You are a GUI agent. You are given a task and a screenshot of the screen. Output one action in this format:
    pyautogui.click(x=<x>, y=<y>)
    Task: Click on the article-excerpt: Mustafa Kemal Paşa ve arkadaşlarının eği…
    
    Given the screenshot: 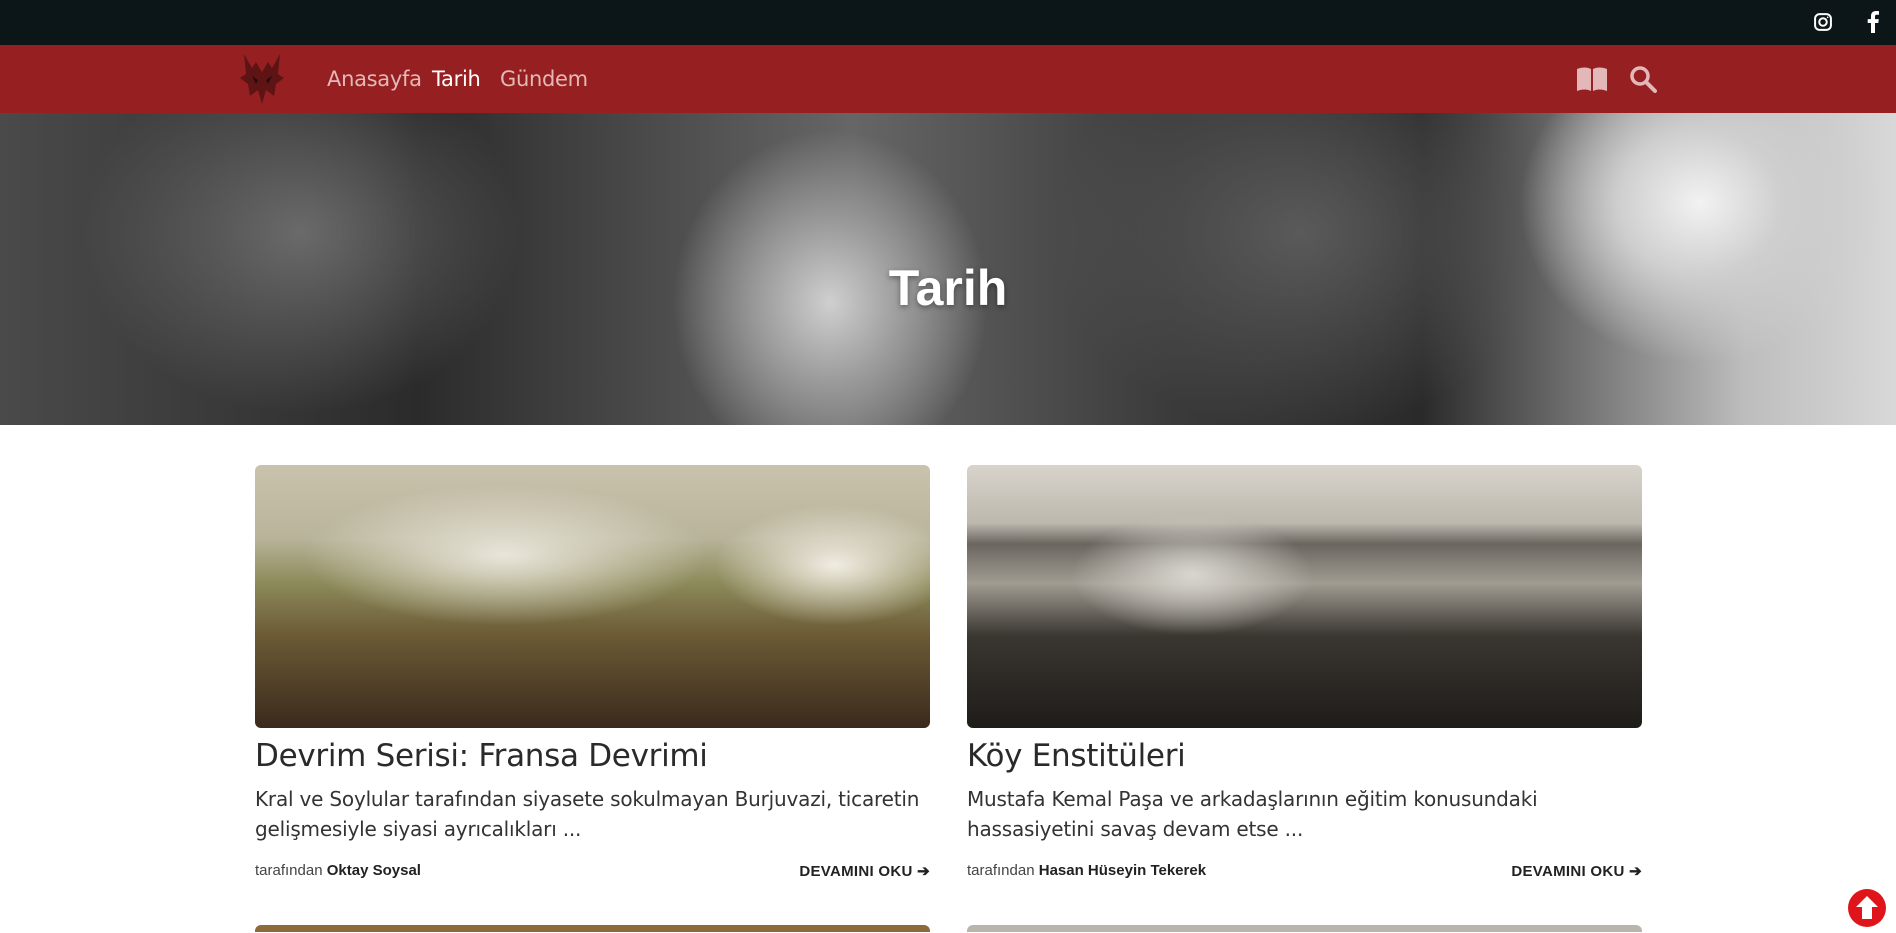 What is the action you would take?
    pyautogui.click(x=1252, y=814)
    